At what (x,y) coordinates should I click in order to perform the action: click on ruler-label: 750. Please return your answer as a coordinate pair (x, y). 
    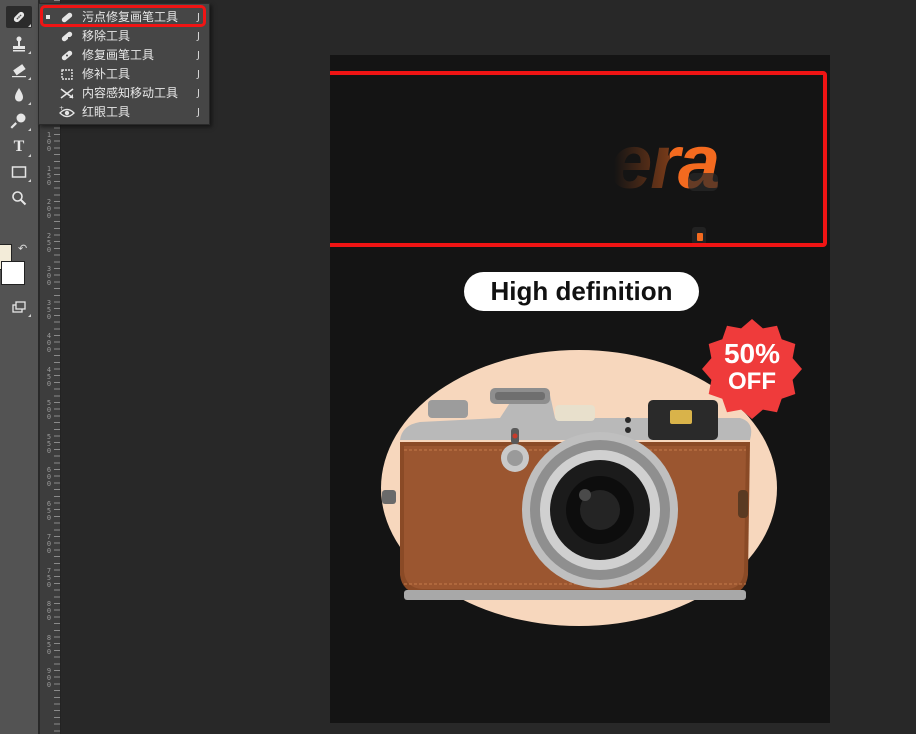
    Looking at the image, I should click on (49, 577).